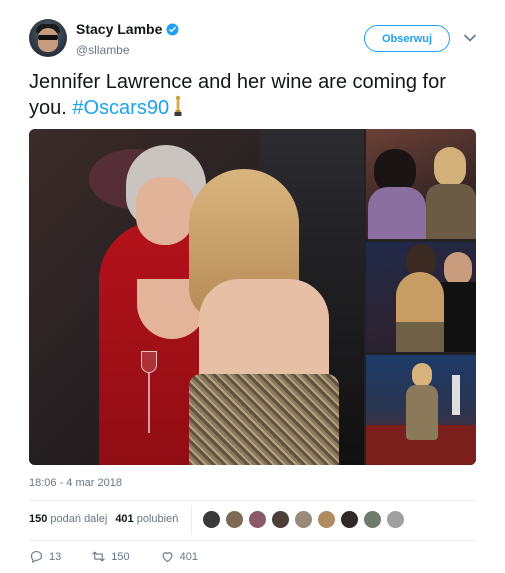 This screenshot has height=573, width=505. I want to click on face-shape, so click(165, 211).